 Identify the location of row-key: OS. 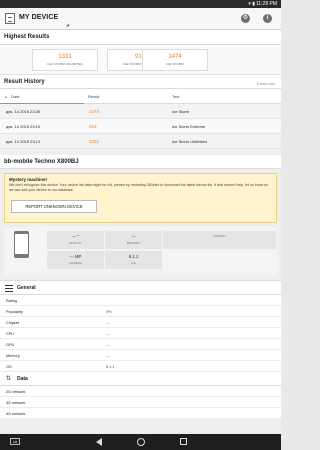
(9, 367).